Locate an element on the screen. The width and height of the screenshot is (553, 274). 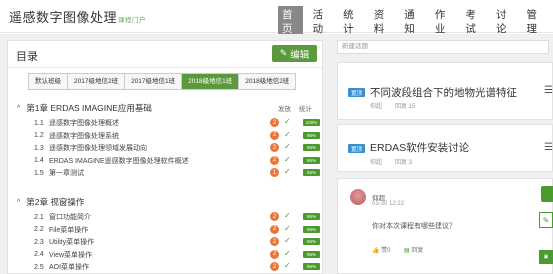
edit-label: 编辑 is located at coordinates (300, 55).